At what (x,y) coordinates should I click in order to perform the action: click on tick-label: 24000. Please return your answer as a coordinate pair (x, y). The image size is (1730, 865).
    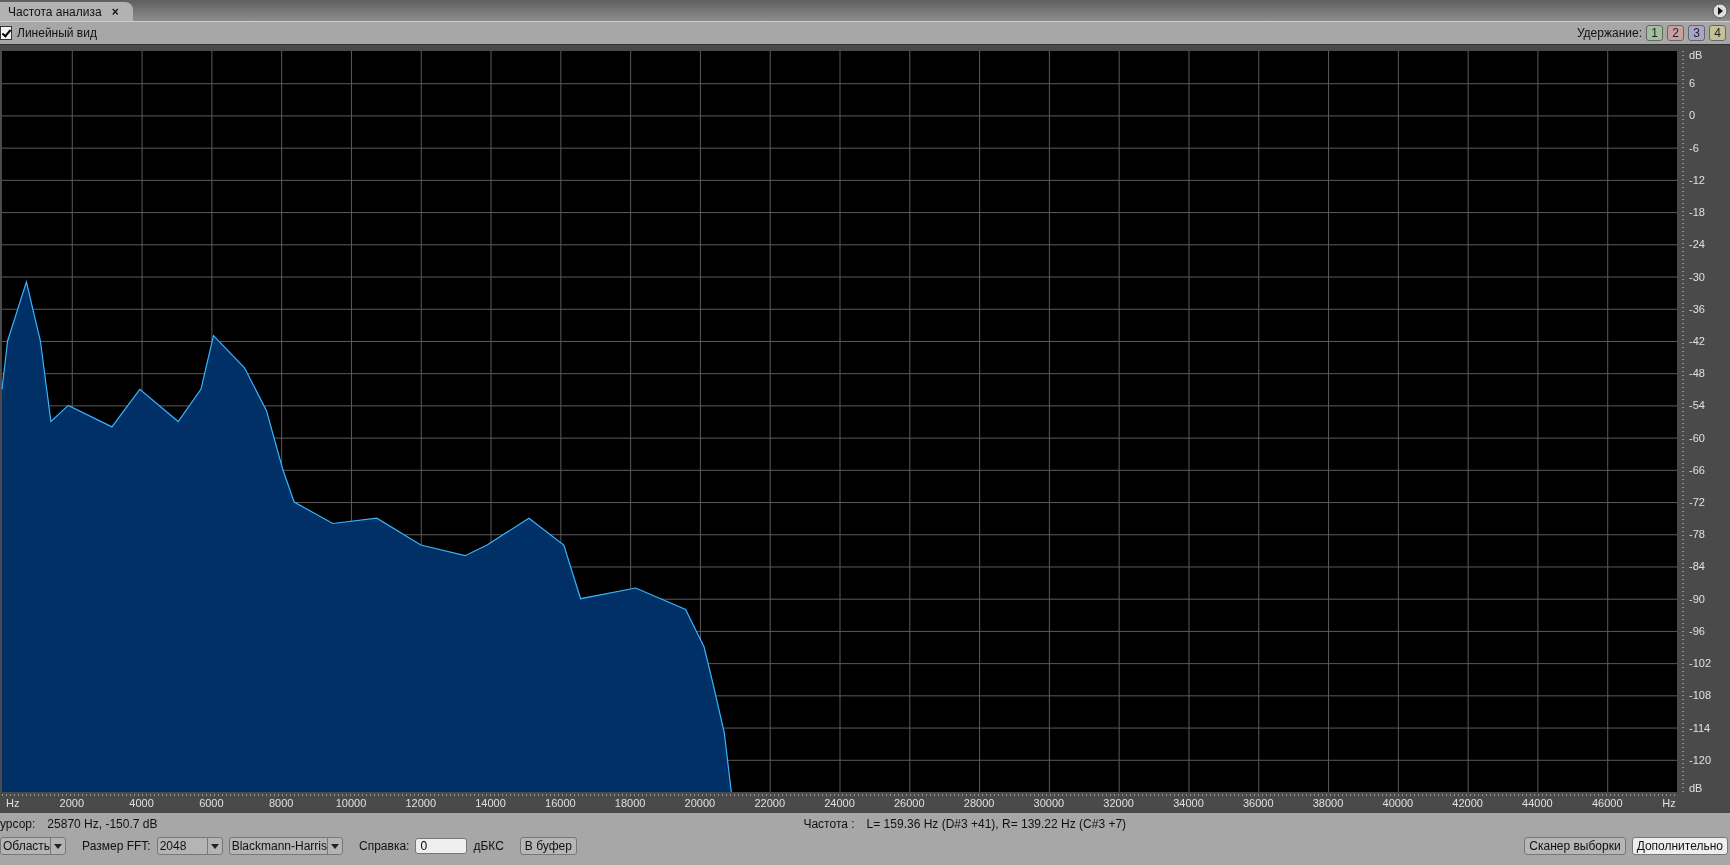
    Looking at the image, I should click on (839, 803).